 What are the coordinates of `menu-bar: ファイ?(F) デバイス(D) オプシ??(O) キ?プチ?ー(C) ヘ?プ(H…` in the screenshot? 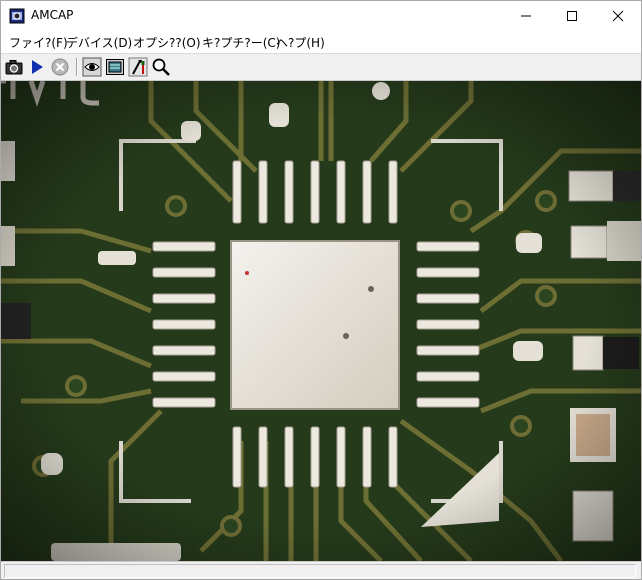 It's located at (321, 42).